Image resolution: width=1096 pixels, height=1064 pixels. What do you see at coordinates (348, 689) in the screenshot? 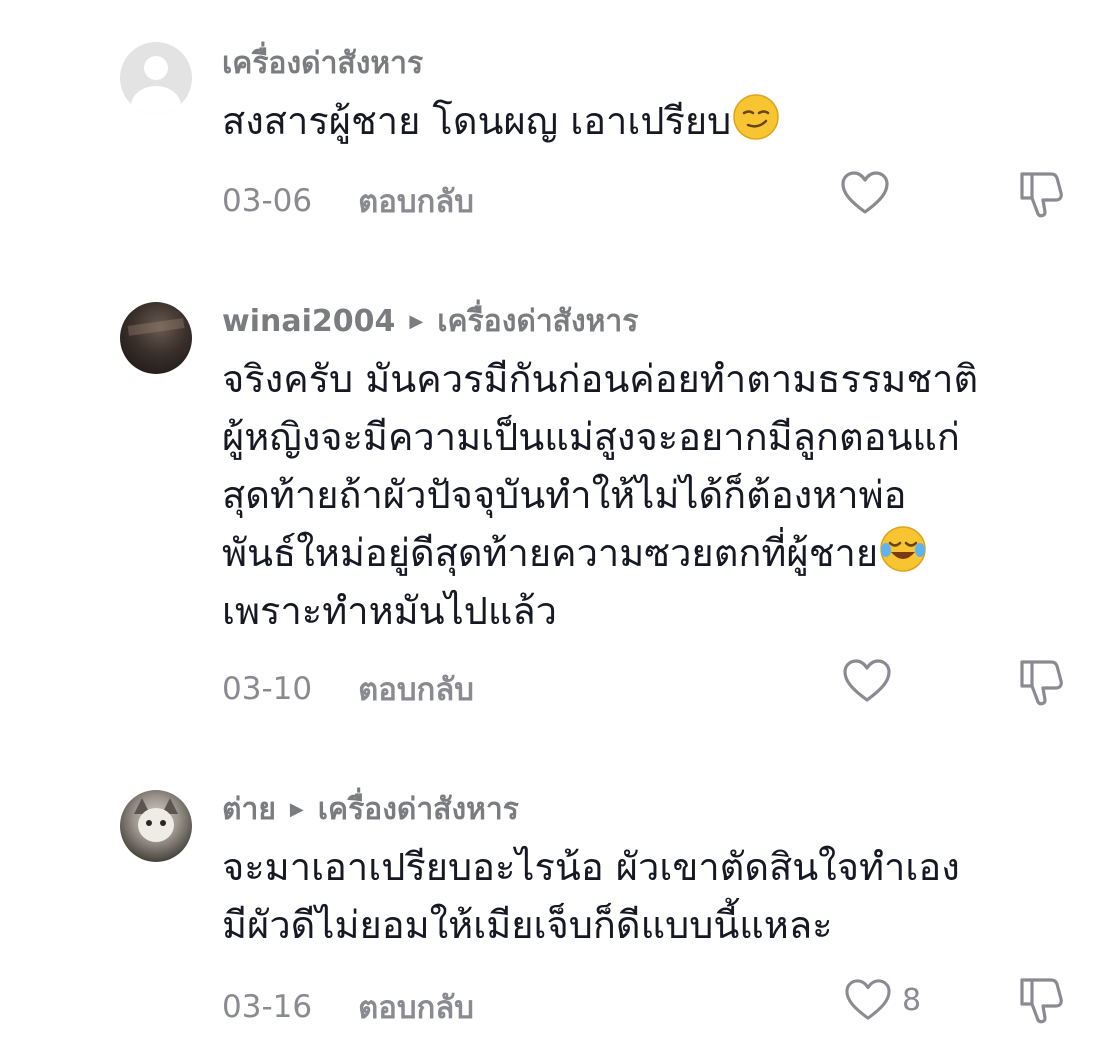
I see `comment-meta: 03-10 ตอบกลับ` at bounding box center [348, 689].